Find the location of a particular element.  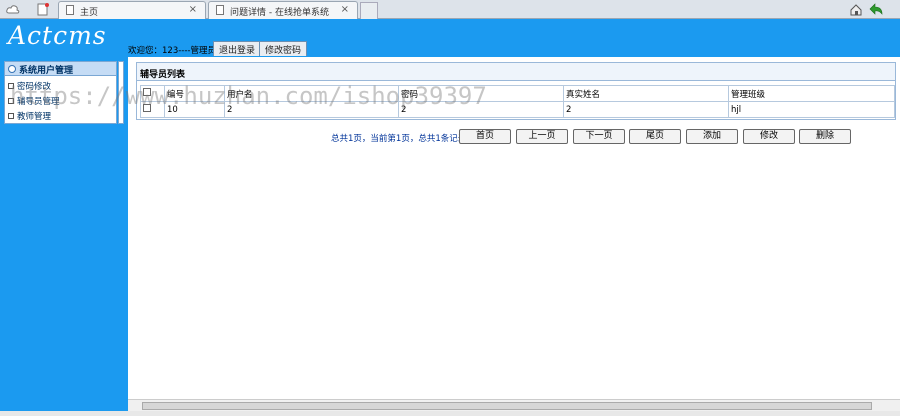

tab-home: 主页 × is located at coordinates (132, 10).